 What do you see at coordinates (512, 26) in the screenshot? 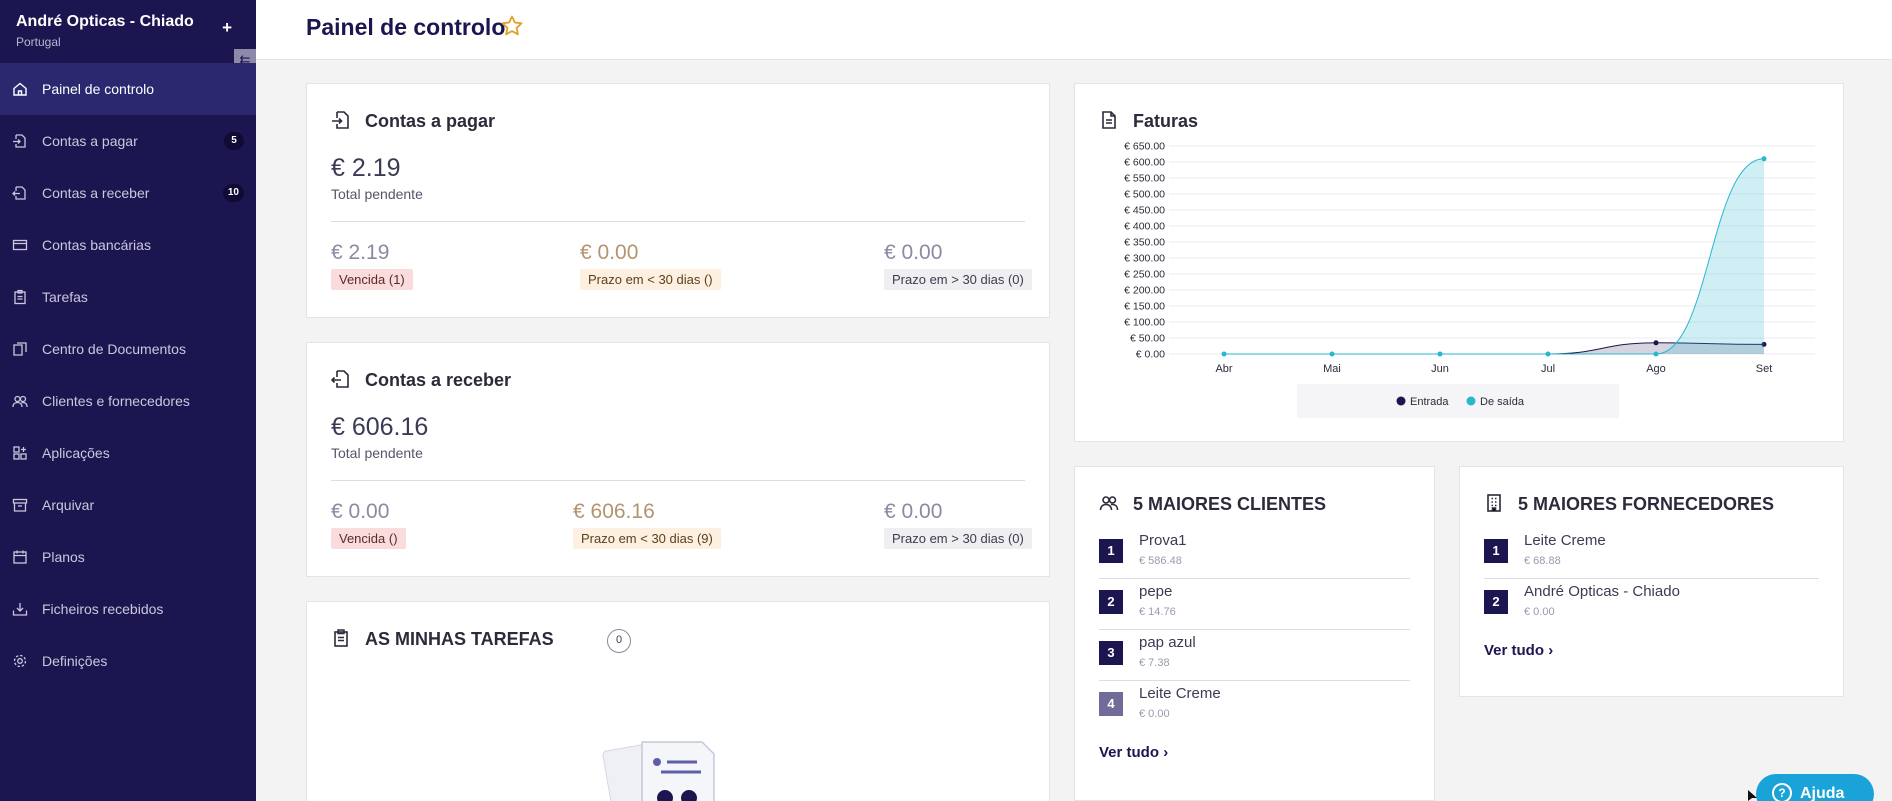
I see `favorite-star-icon` at bounding box center [512, 26].